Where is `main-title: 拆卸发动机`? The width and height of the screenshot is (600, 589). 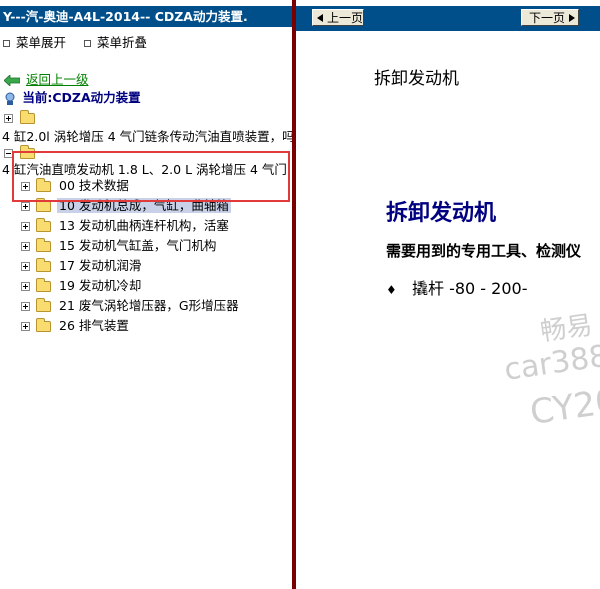
main-title: 拆卸发动机 is located at coordinates (441, 213).